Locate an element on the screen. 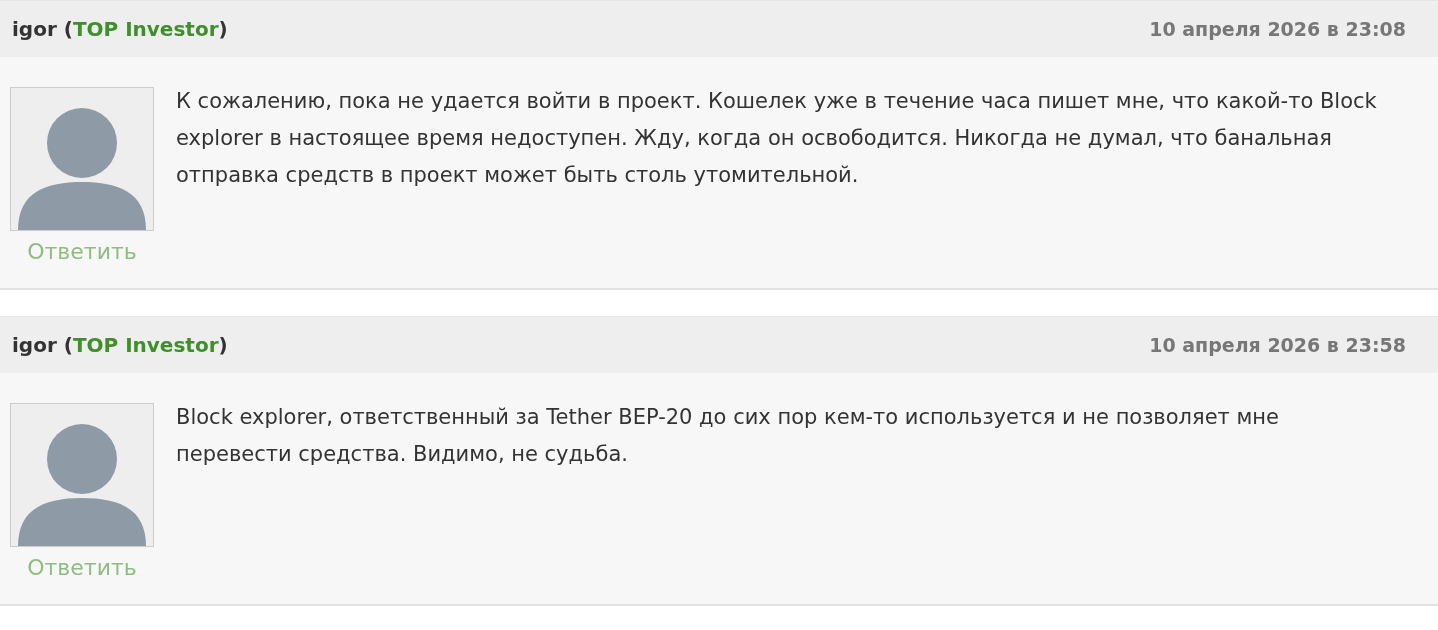 The image size is (1438, 630). comment-text: К сожалению, пока не удается войти в проект. Кошелек уже в течение часа пишет мне, что какой-то Block explorer в настоящее время недоступен. Жду, когда он освободится. Никогда не думал, что банальная отправка средств в проект может быть столь утомительной. is located at coordinates (777, 138).